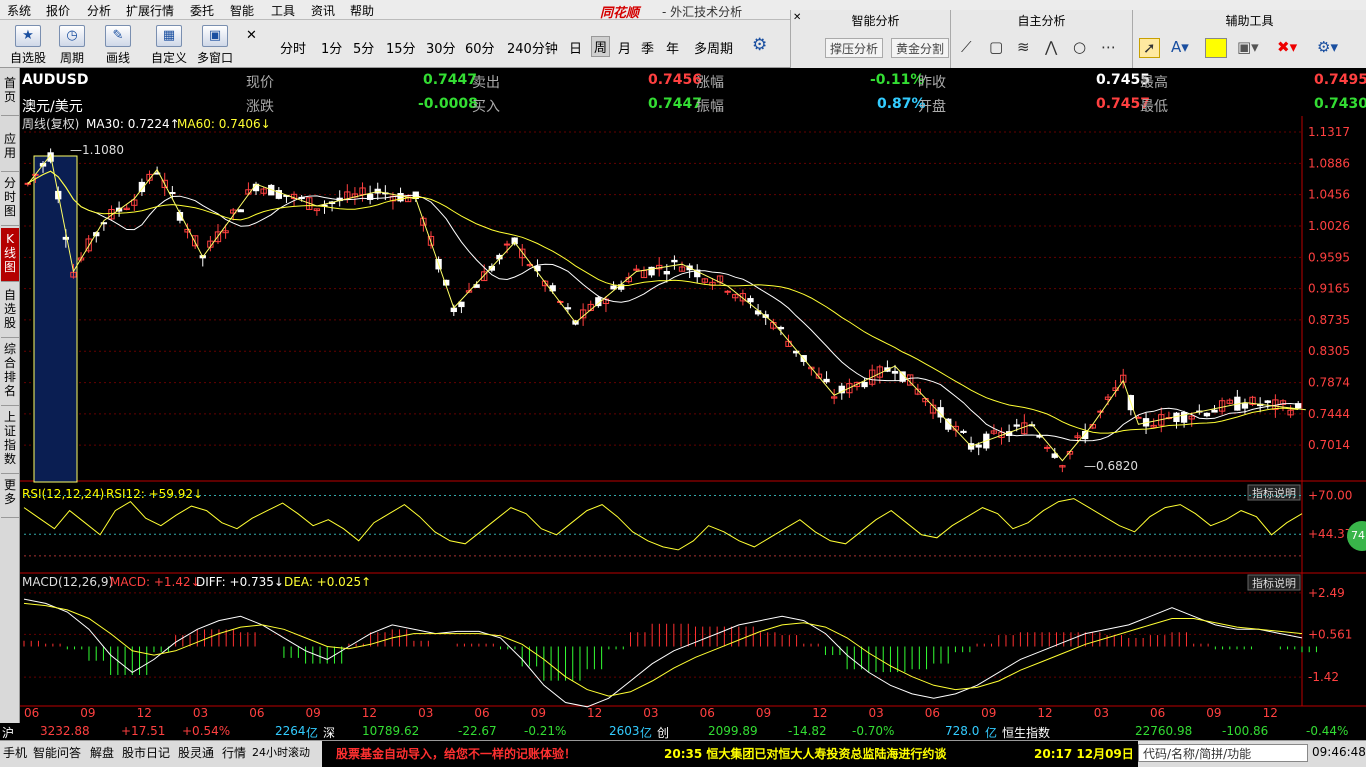  I want to click on y-tick-label: 1.0026, so click(1329, 226).